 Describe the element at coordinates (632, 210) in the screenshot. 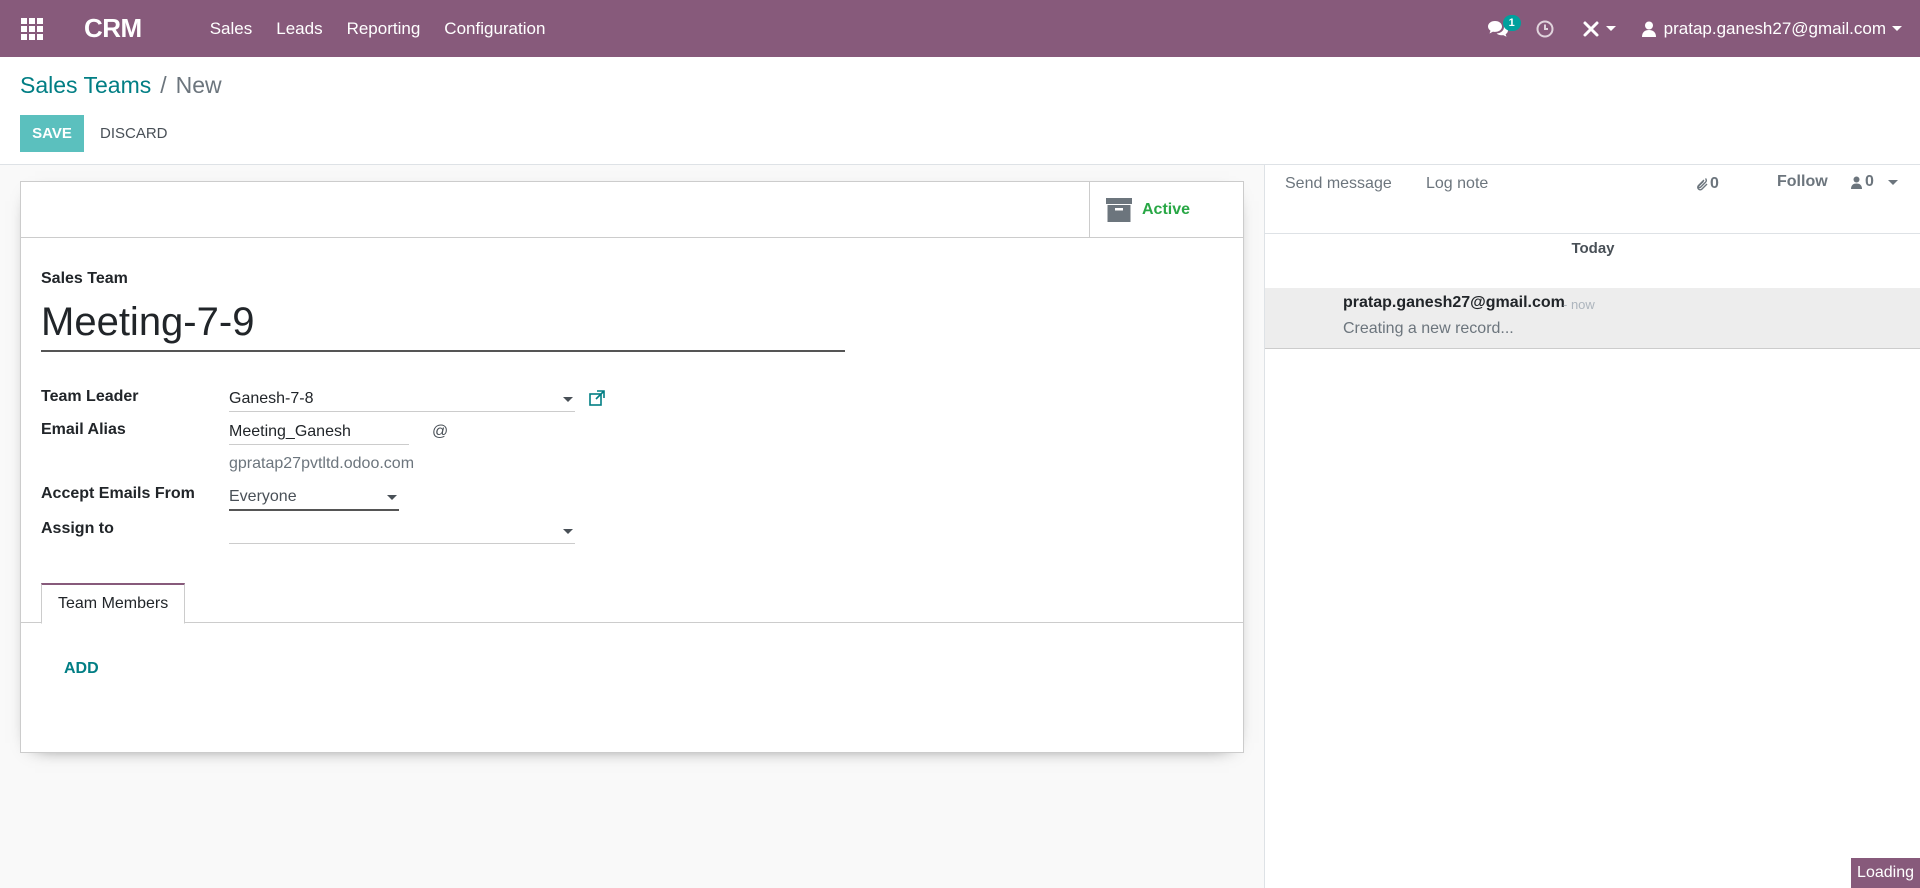

I see `button-box: Active` at that location.